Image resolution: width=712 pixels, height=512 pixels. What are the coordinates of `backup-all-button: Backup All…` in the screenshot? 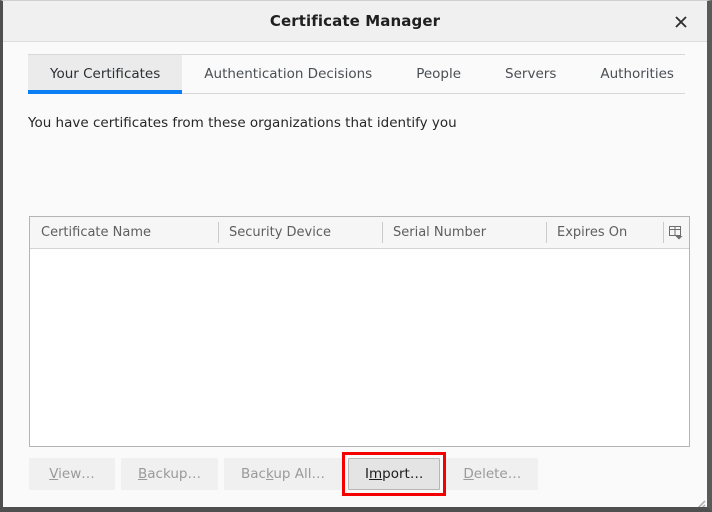 It's located at (283, 474).